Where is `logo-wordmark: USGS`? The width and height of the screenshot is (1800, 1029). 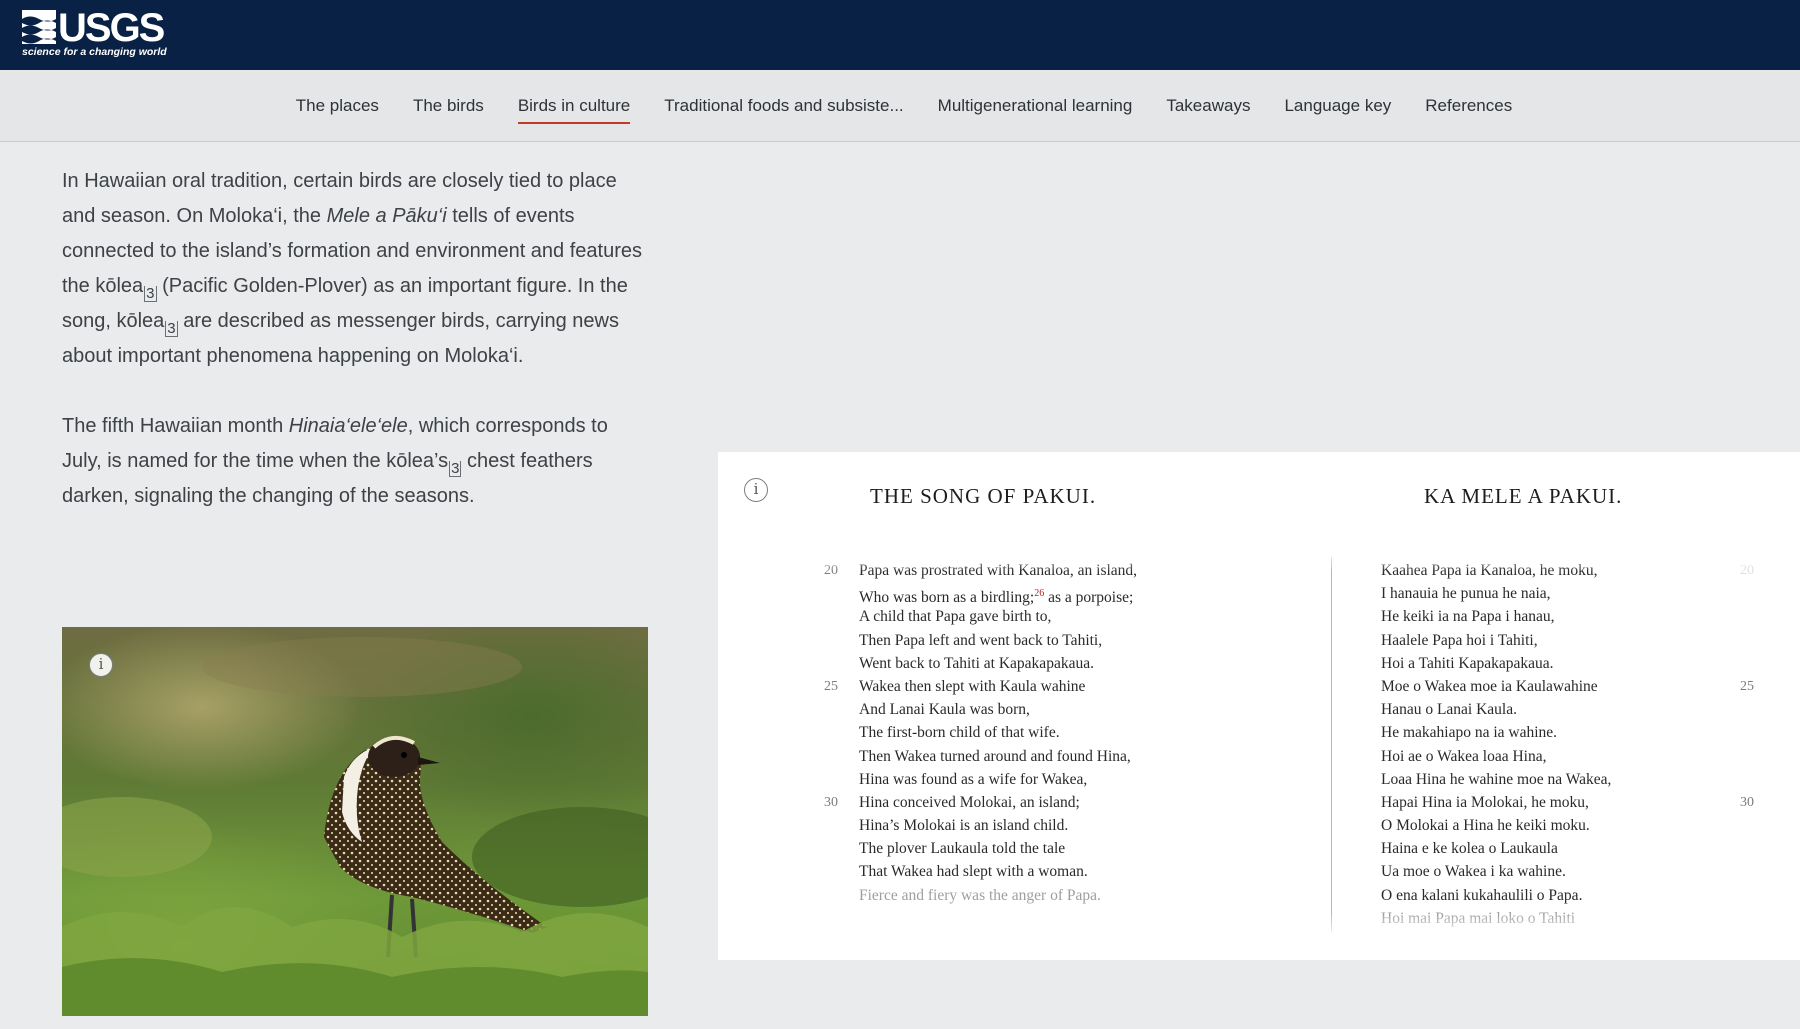
logo-wordmark: USGS is located at coordinates (111, 28).